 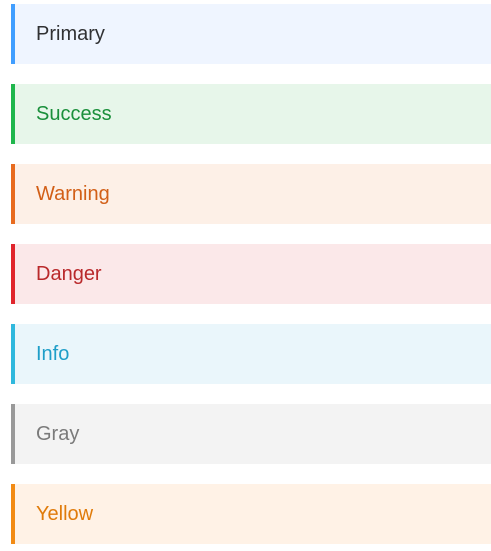 What do you see at coordinates (251, 194) in the screenshot?
I see `alert-warning: Warning` at bounding box center [251, 194].